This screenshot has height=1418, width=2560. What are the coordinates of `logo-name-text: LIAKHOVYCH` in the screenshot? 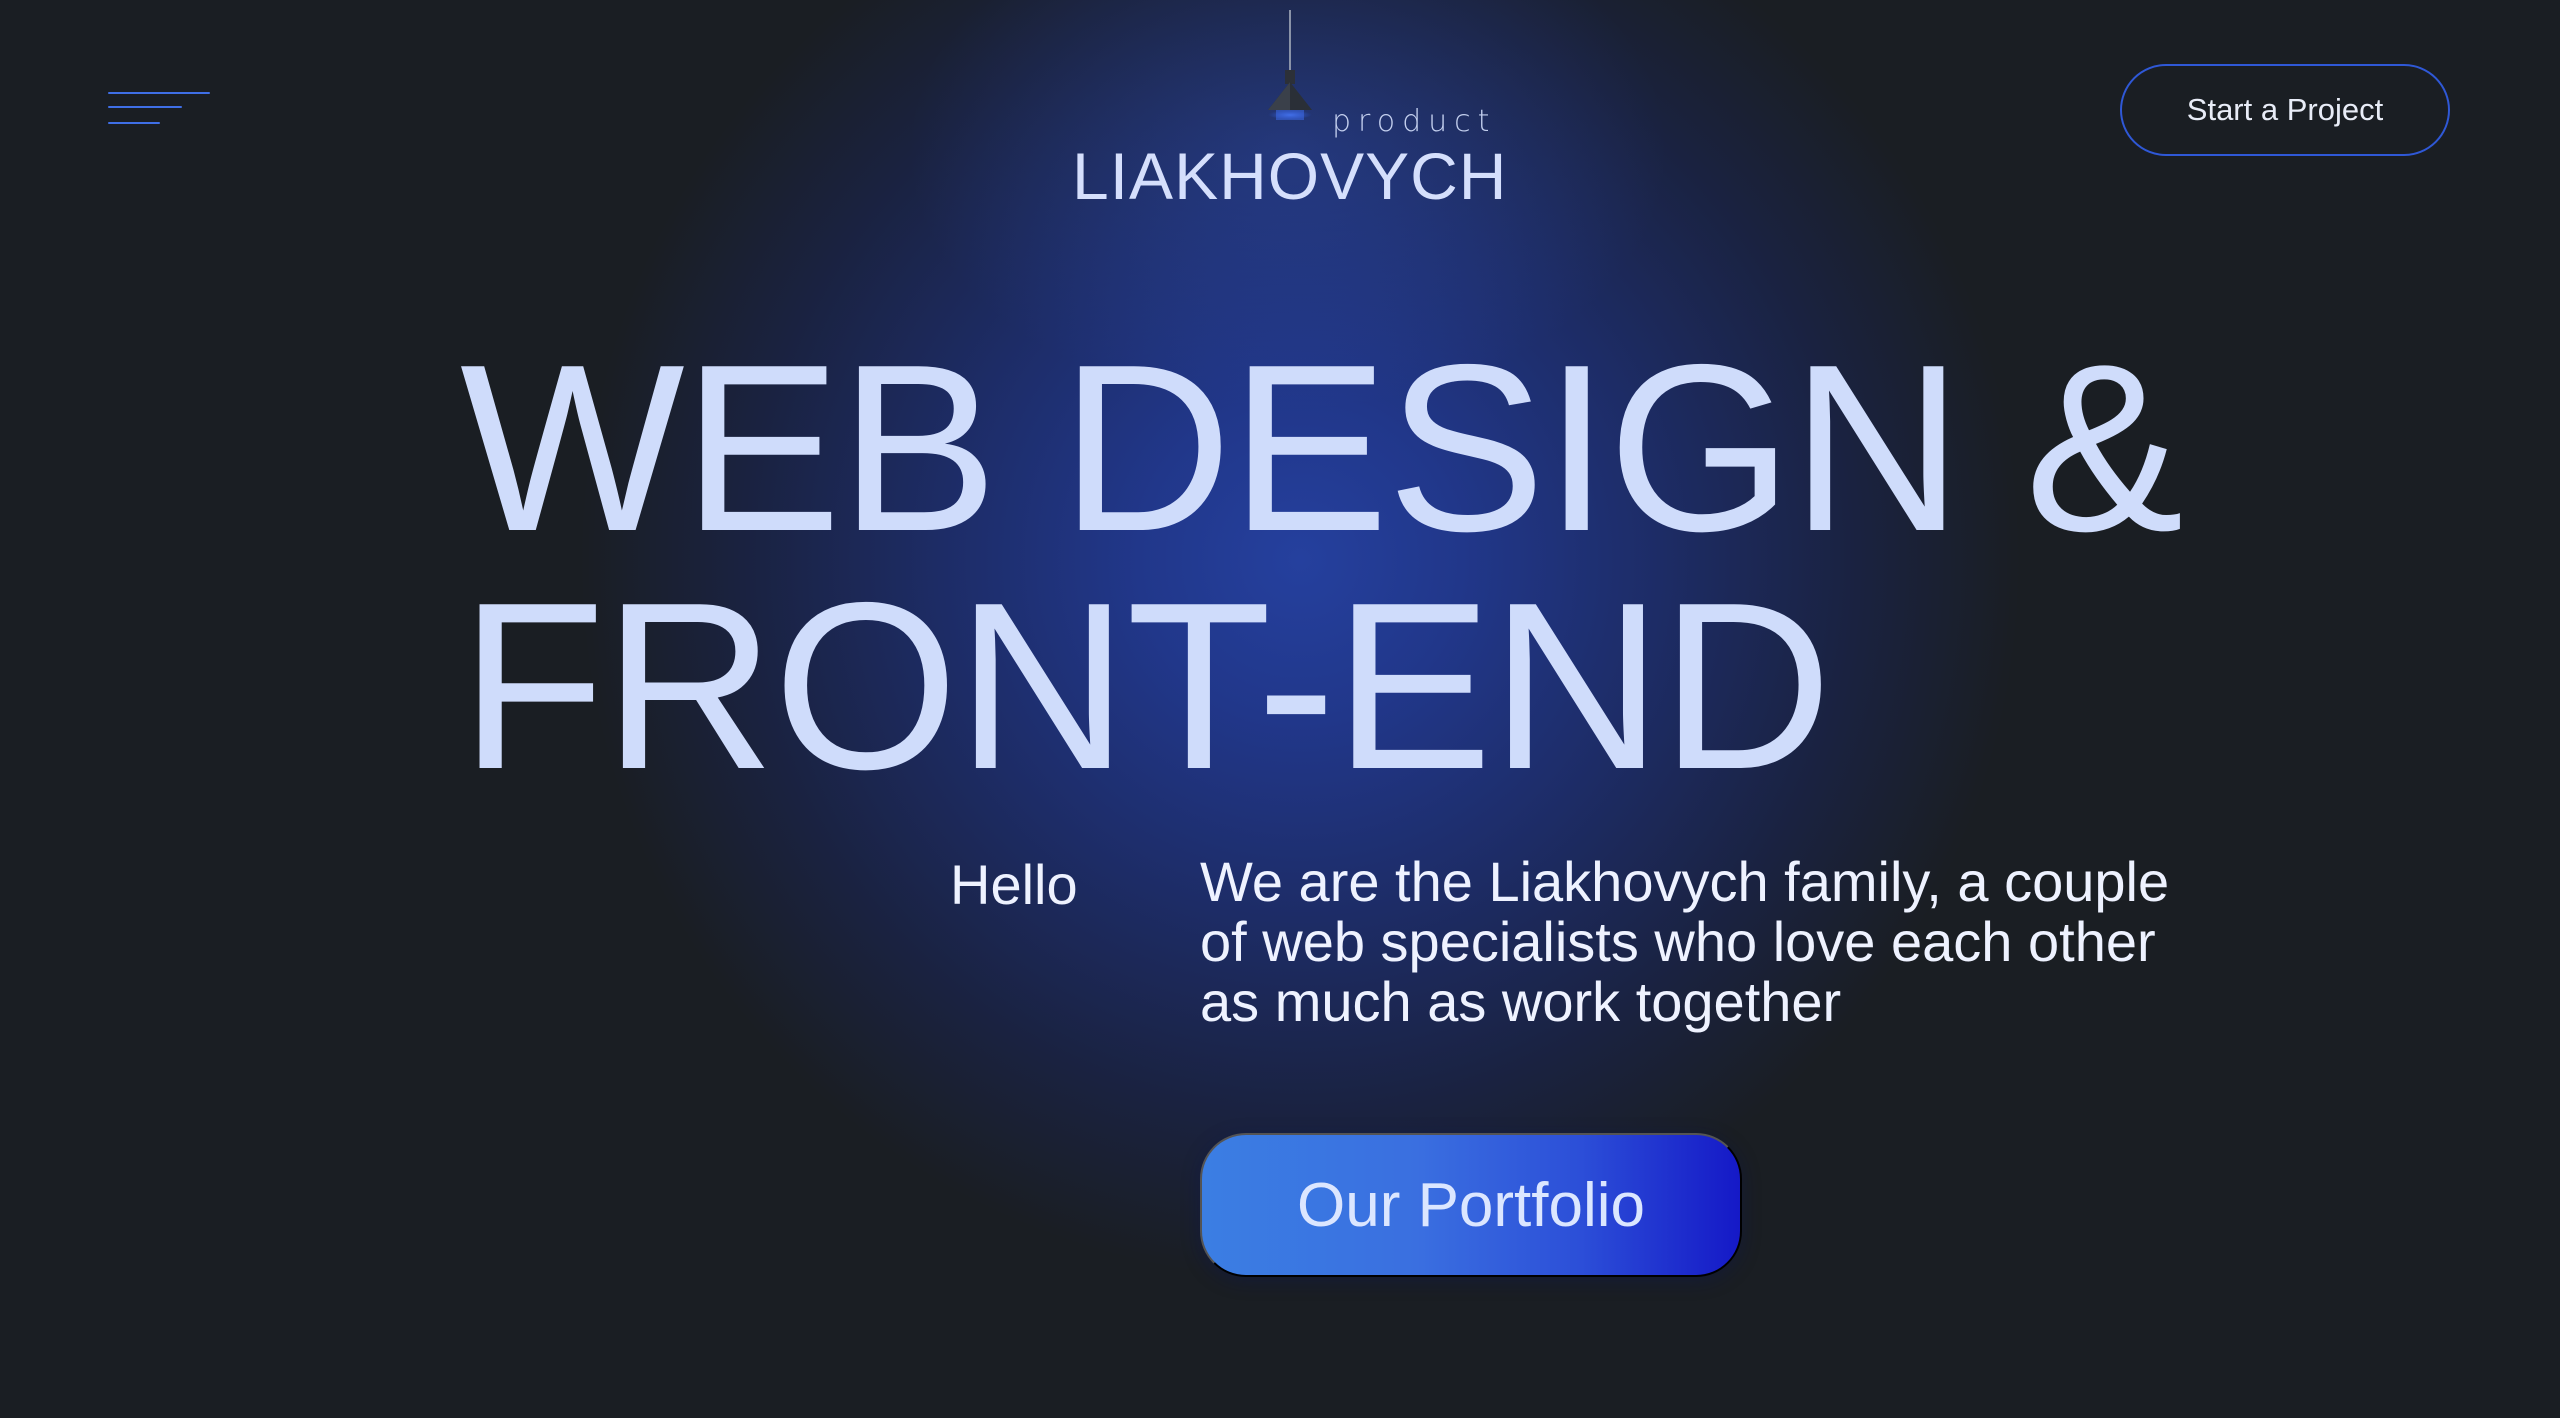 It's located at (1290, 176).